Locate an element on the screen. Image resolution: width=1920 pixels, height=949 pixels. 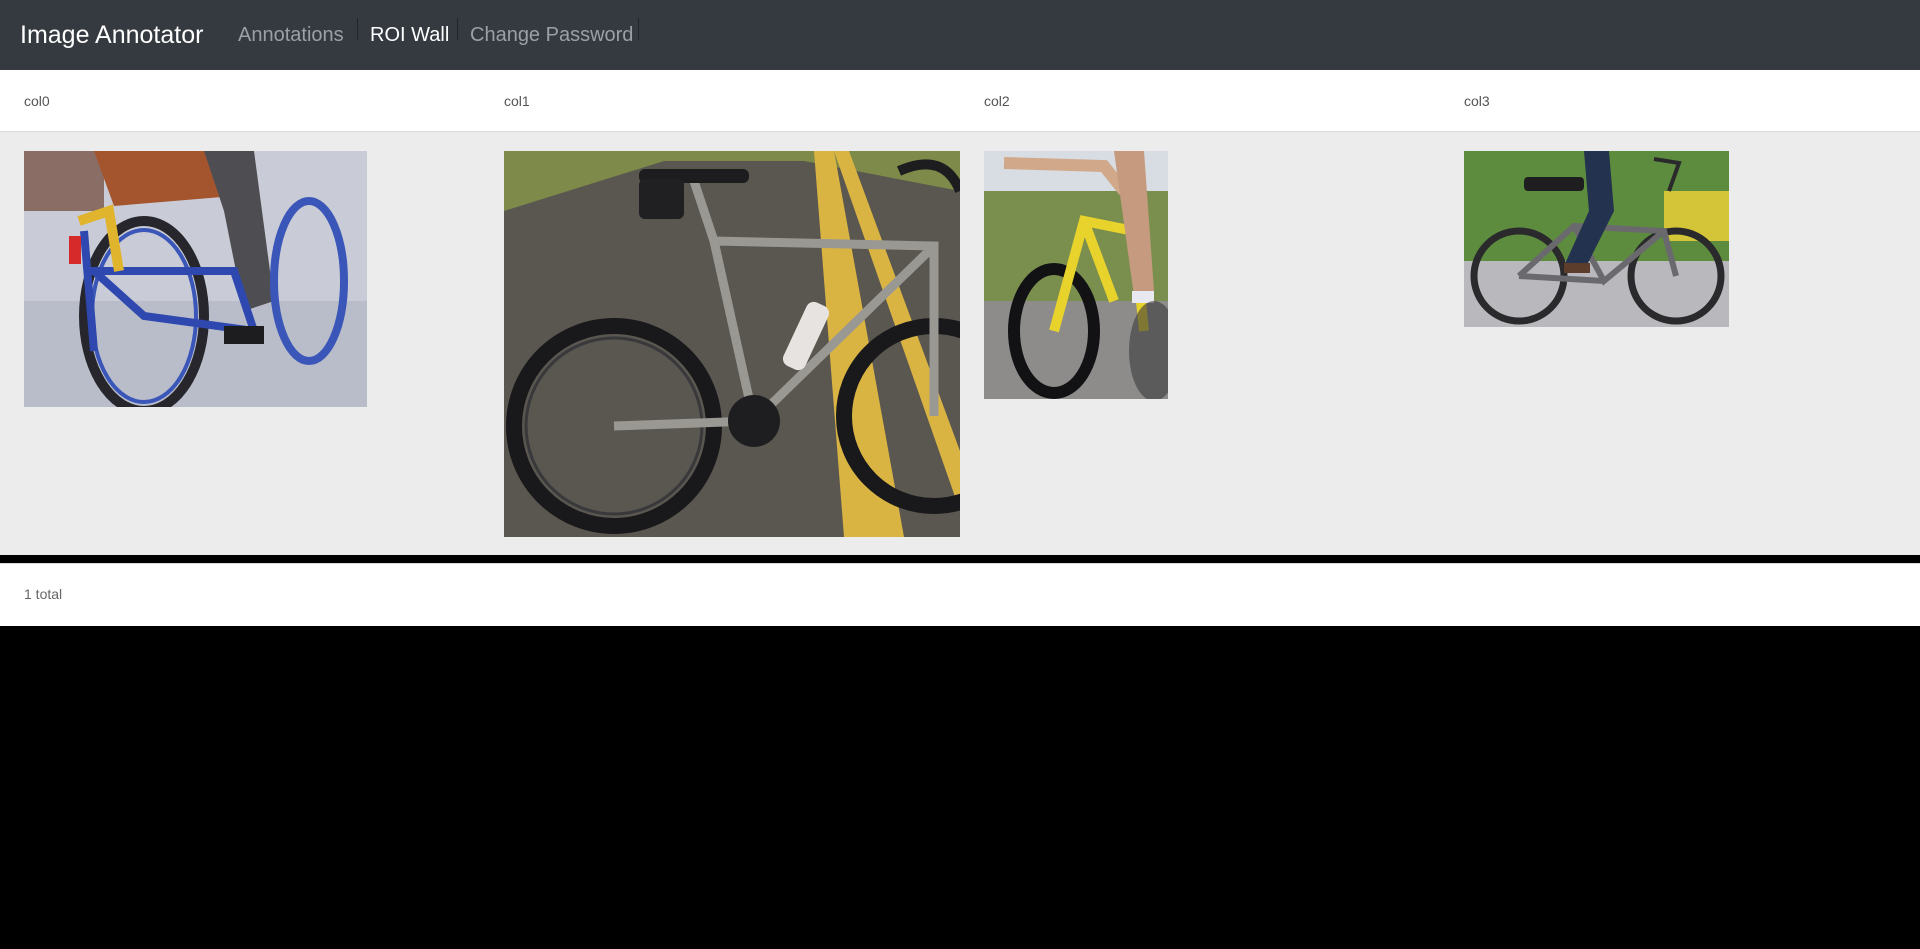
roi-image-col0 is located at coordinates (195, 279).